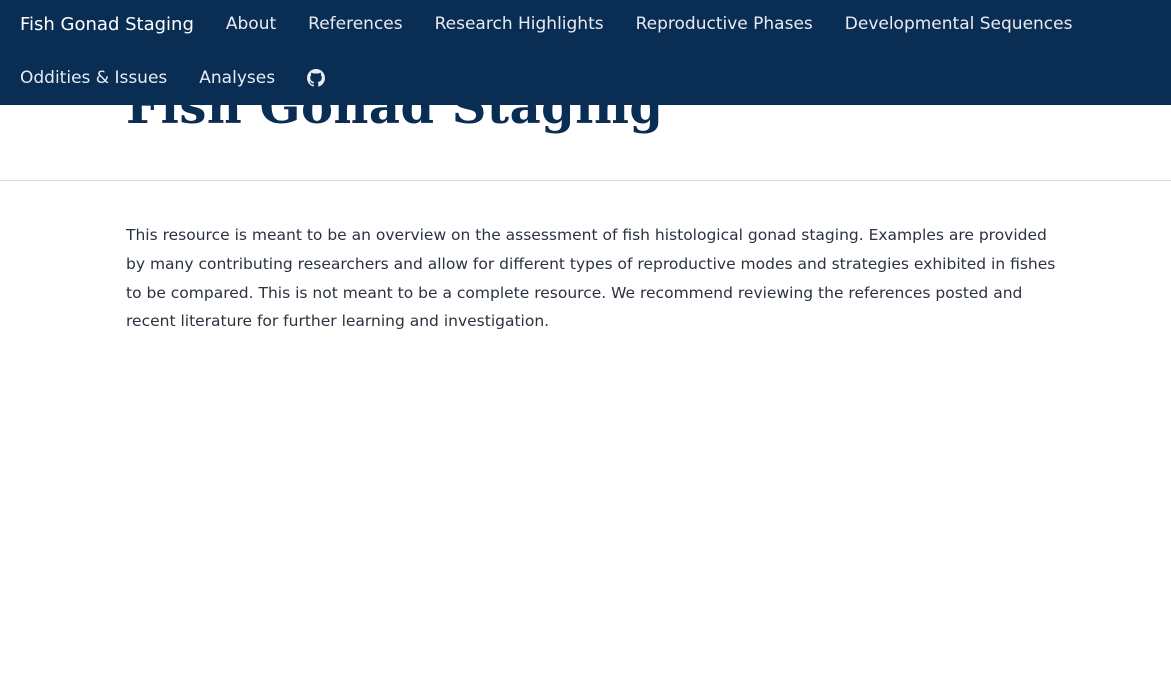  What do you see at coordinates (585, 130) in the screenshot?
I see `title-band: Fish Gonad Staging` at bounding box center [585, 130].